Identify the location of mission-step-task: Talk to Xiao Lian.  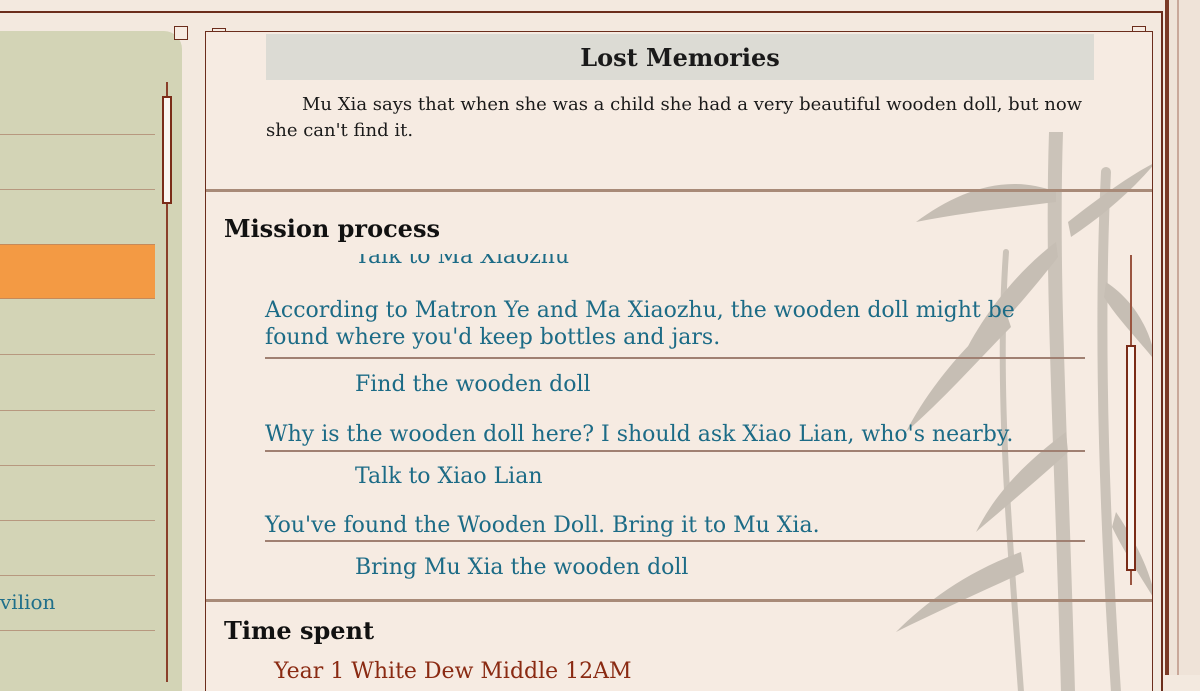
(449, 476).